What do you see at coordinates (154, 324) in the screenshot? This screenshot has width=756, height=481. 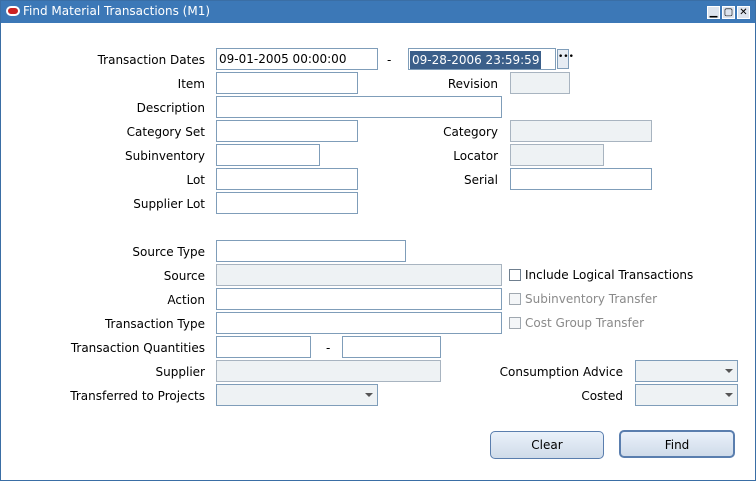 I see `transaction-type-label: Transaction Type` at bounding box center [154, 324].